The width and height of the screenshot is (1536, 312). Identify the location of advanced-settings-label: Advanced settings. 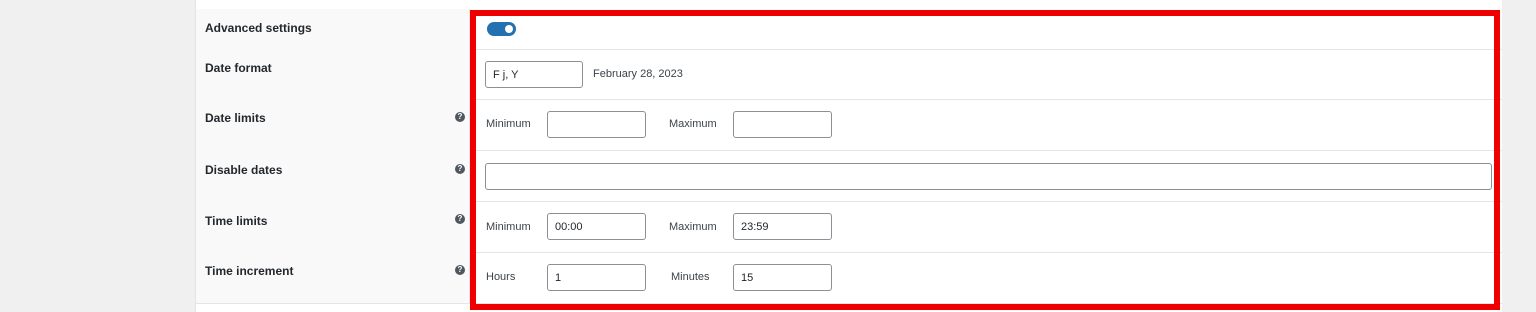
(258, 28).